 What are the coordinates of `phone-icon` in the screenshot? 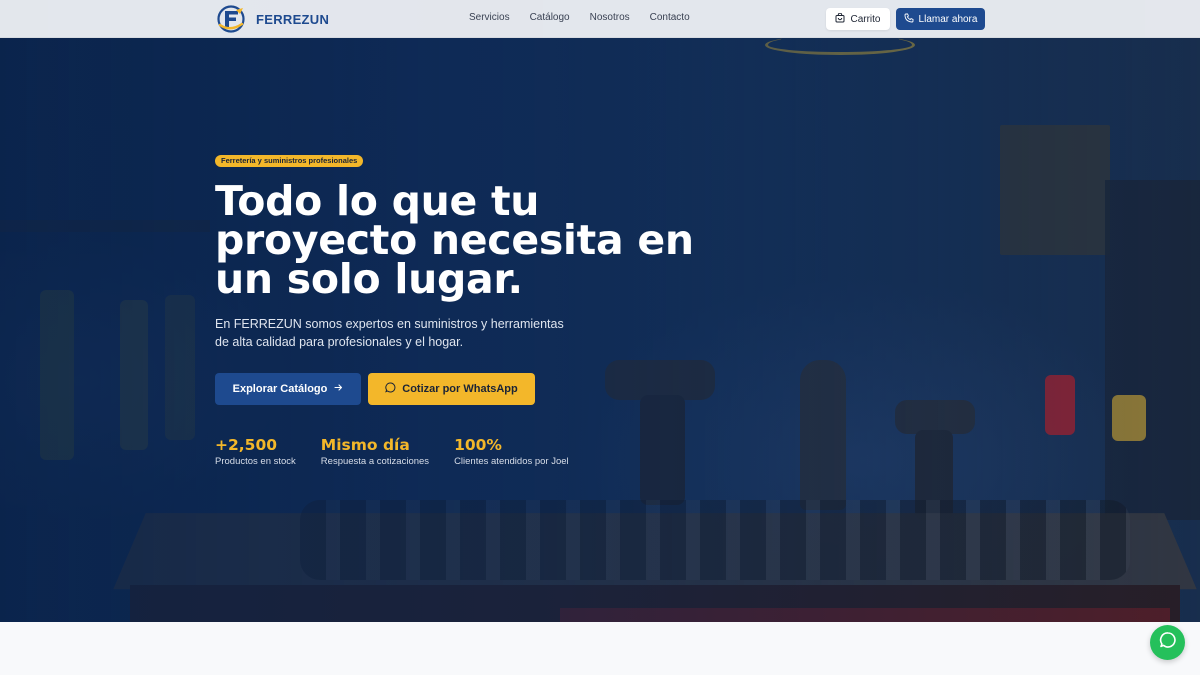 It's located at (909, 19).